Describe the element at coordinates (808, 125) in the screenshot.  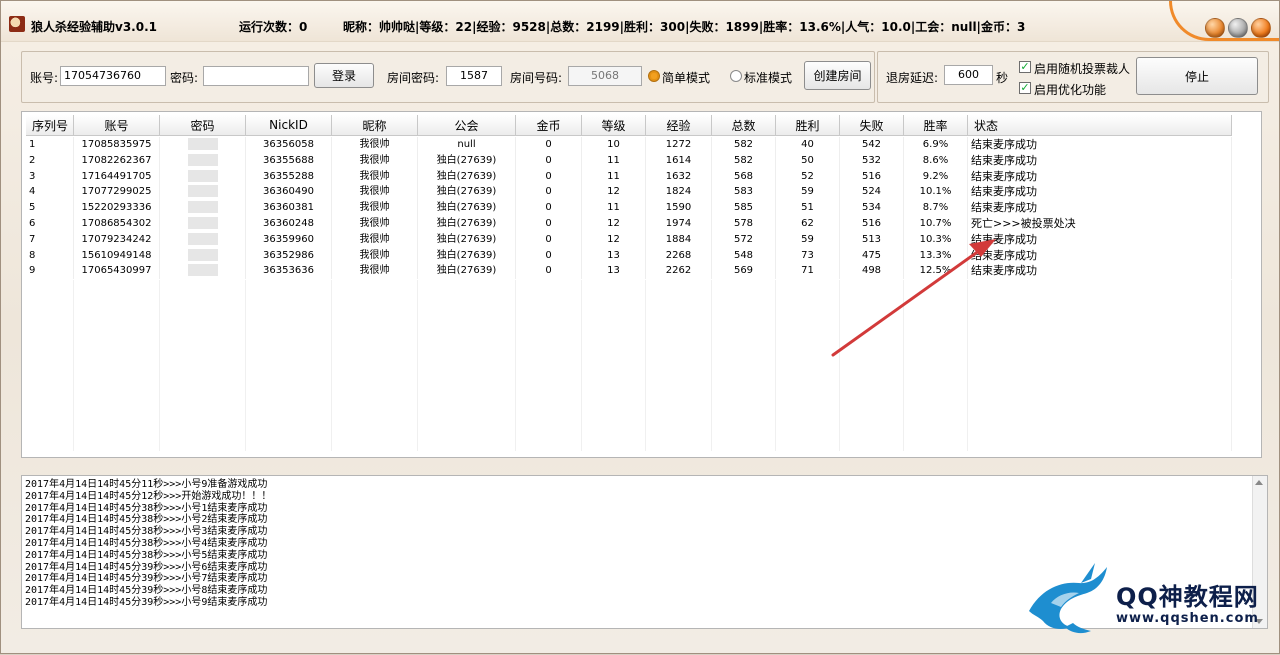
I see `column-header: 胜利` at that location.